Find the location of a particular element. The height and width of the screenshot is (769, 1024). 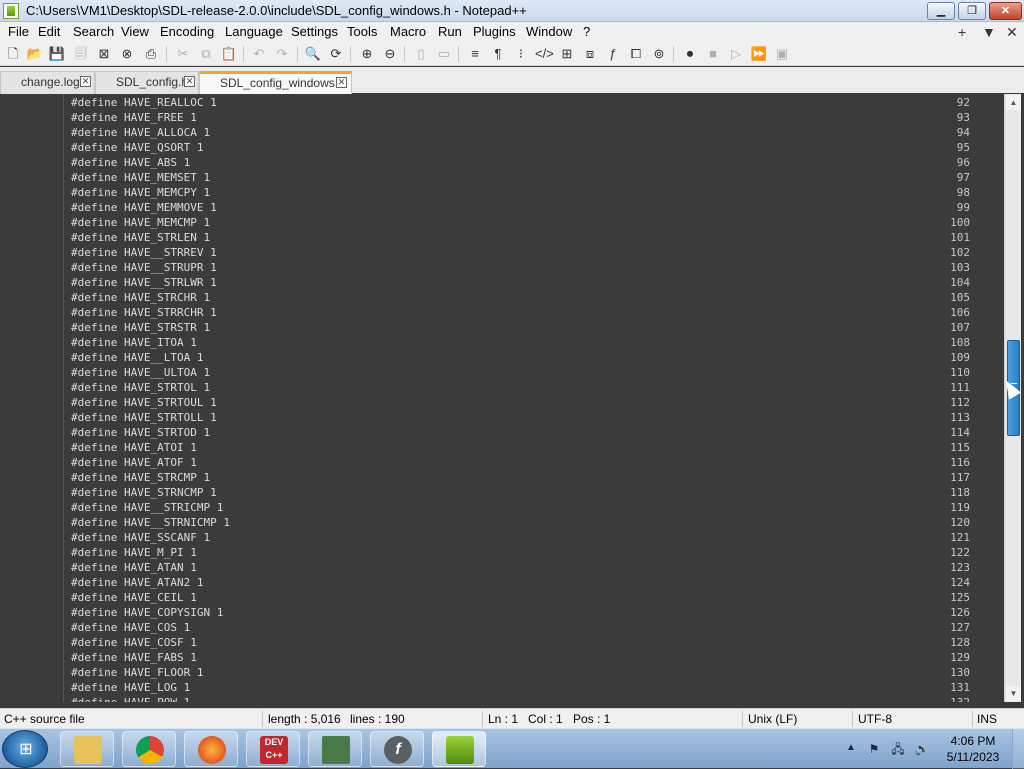

code-line: #define HAVE_ALLOCA 1 is located at coordinates (140, 132).